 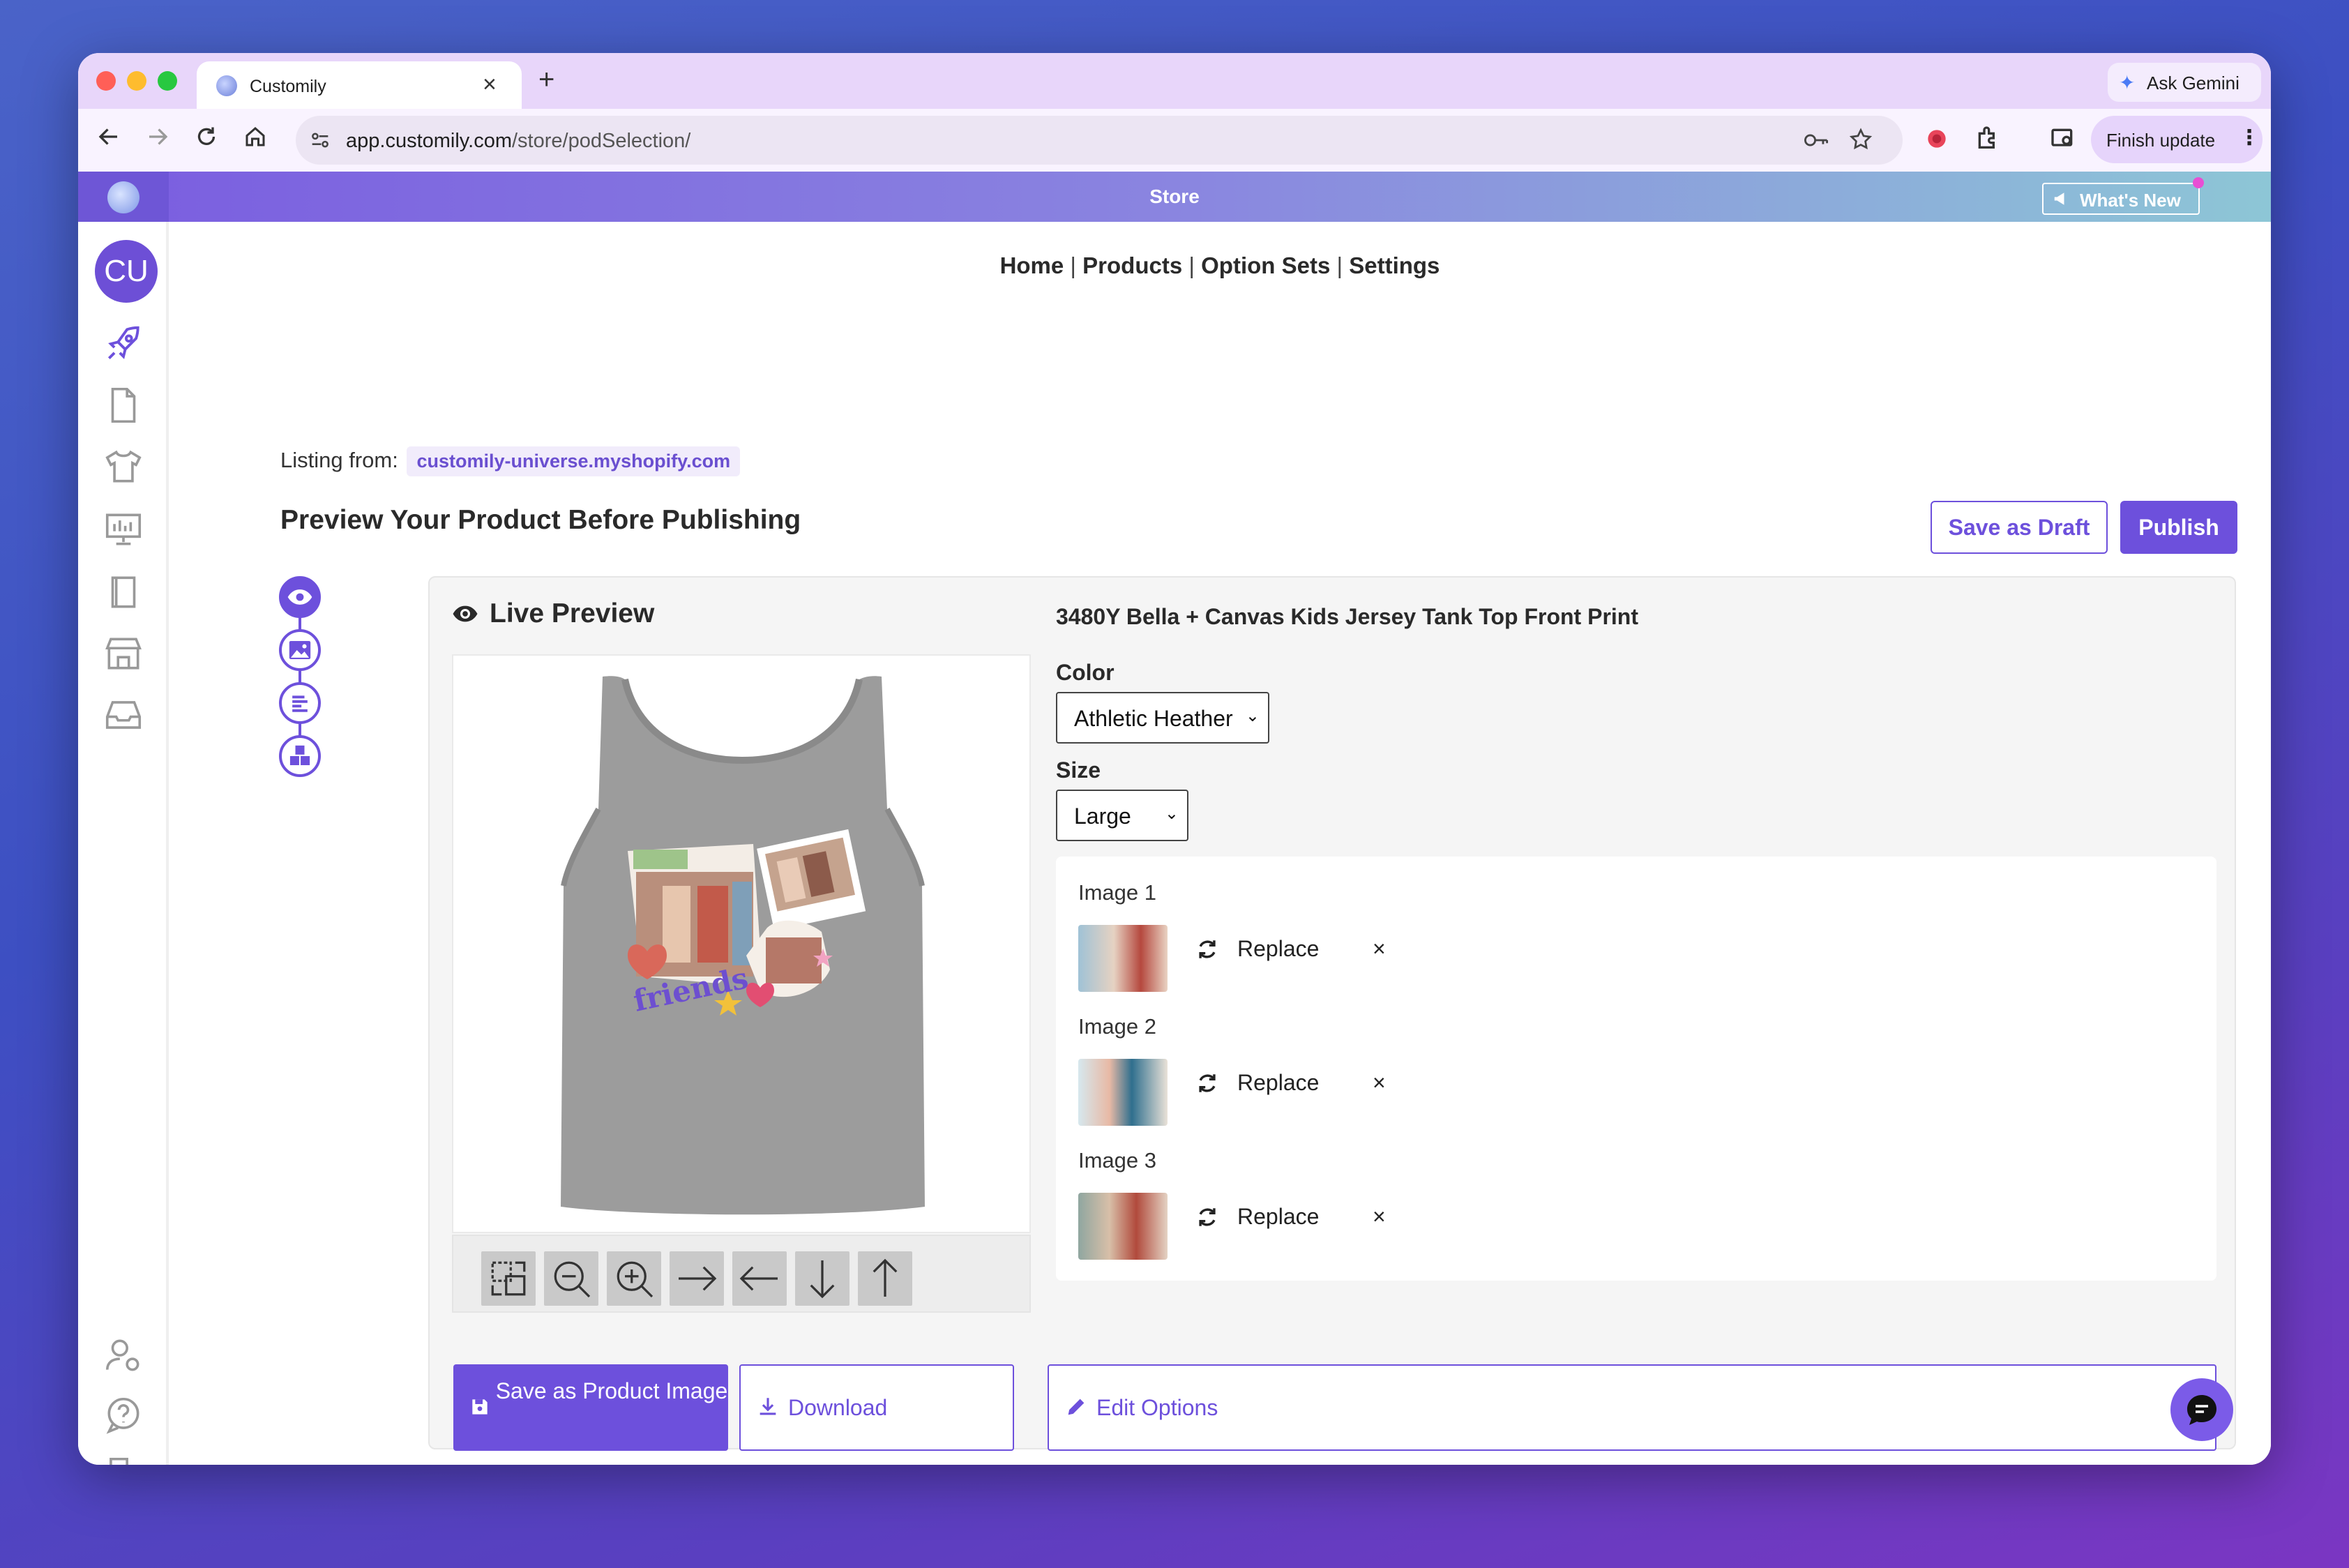 I want to click on customily-logo-icon, so click(x=123, y=197).